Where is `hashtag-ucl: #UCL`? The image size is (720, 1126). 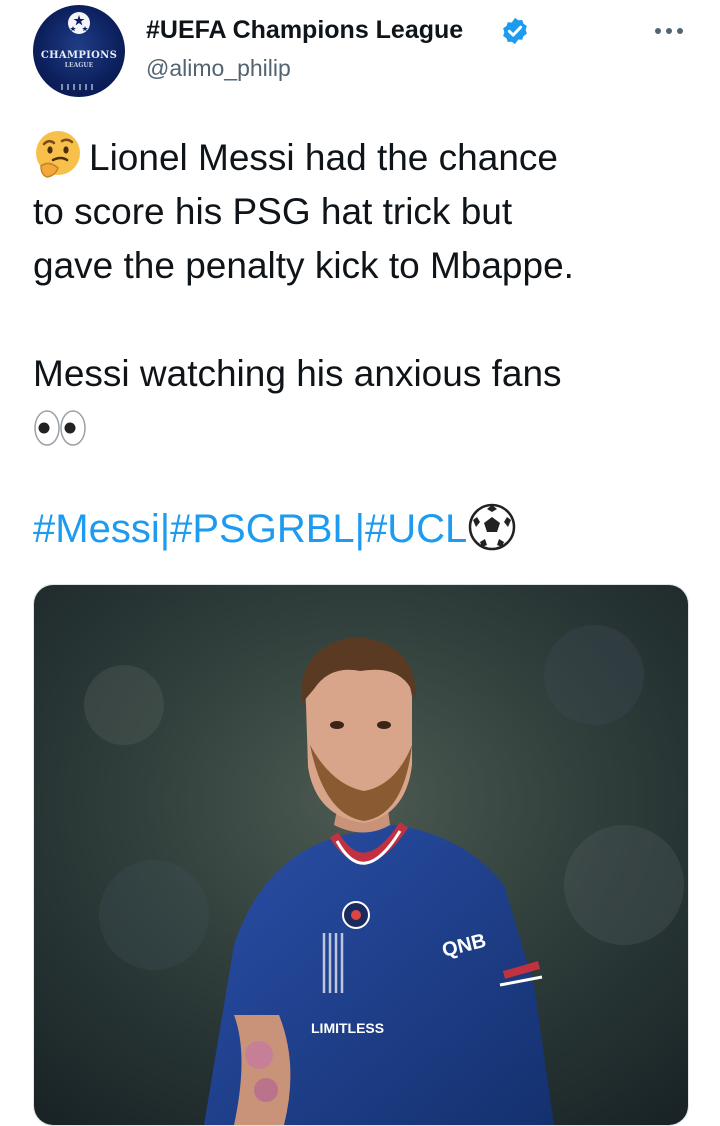
hashtag-ucl: #UCL is located at coordinates (416, 529).